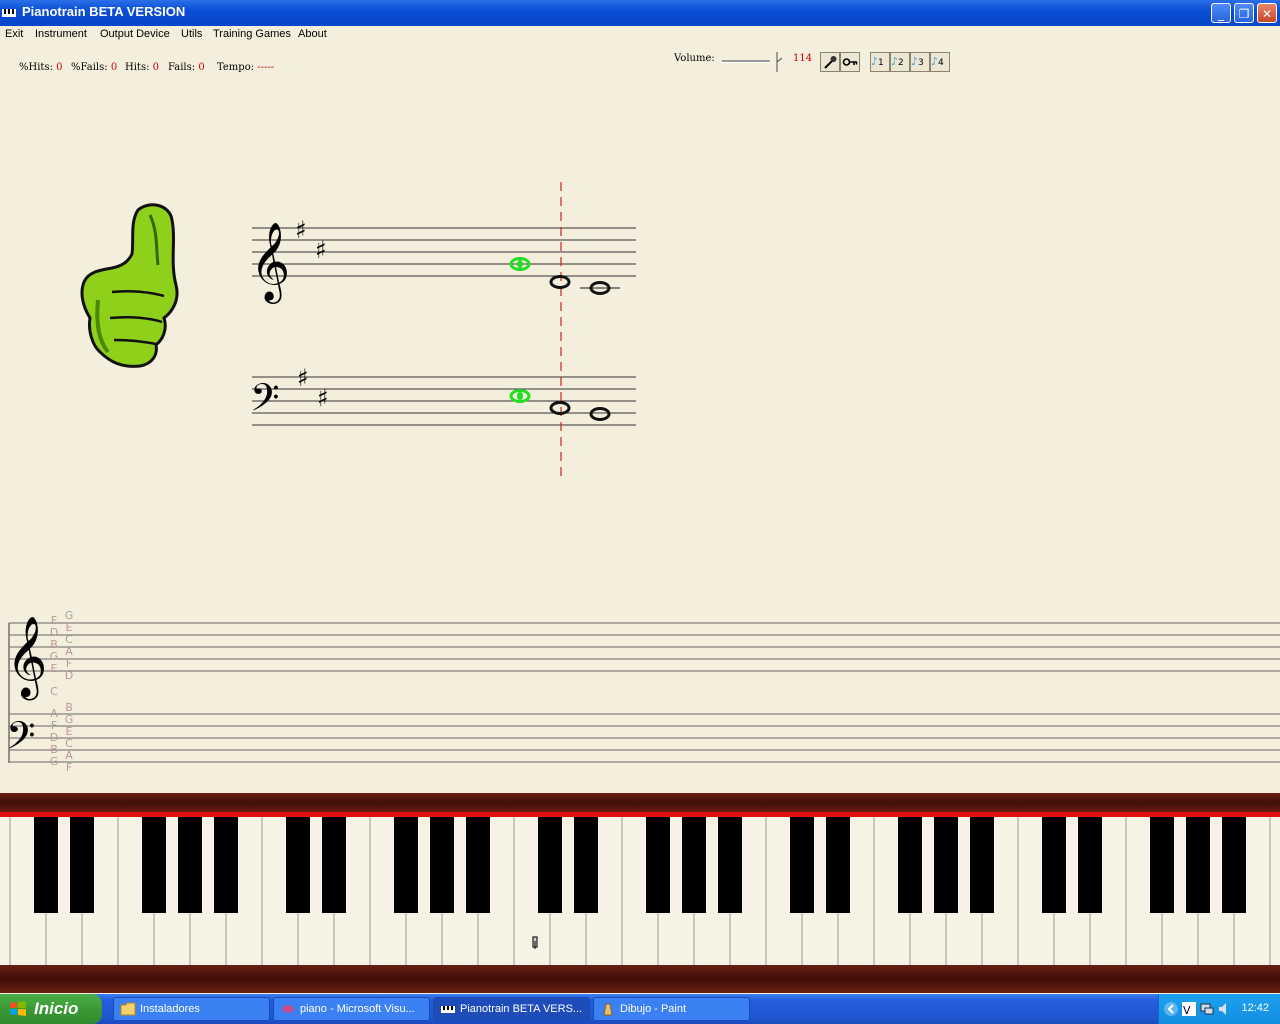 Image resolution: width=1280 pixels, height=1024 pixels. I want to click on antivirus-icon: V, so click(1189, 1009).